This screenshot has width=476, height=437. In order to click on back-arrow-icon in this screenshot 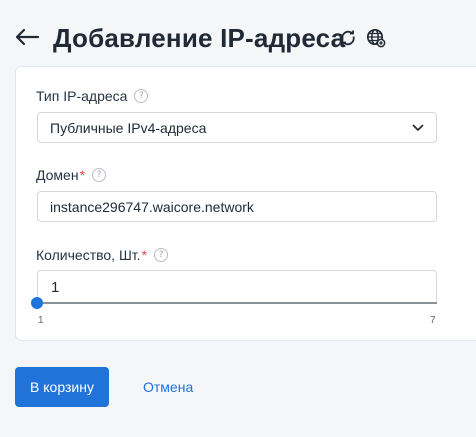, I will do `click(27, 37)`.